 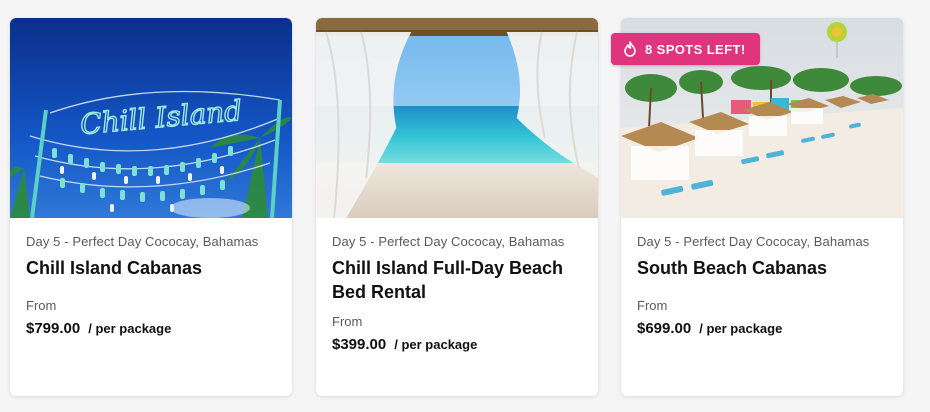 I want to click on price-row: $799.00 / per package, so click(x=151, y=328).